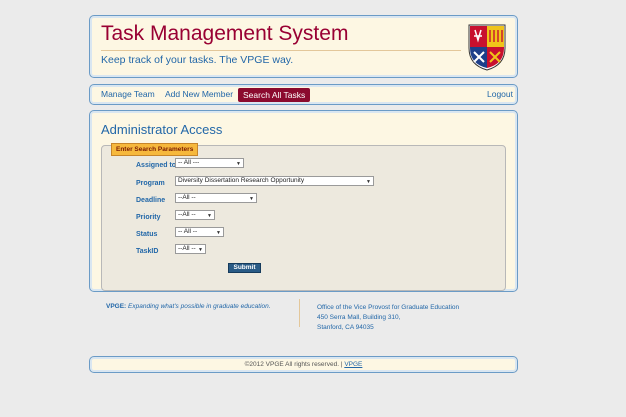  I want to click on copyright: ©2012 VPGE All rights reserved. | VPGE, so click(303, 364).